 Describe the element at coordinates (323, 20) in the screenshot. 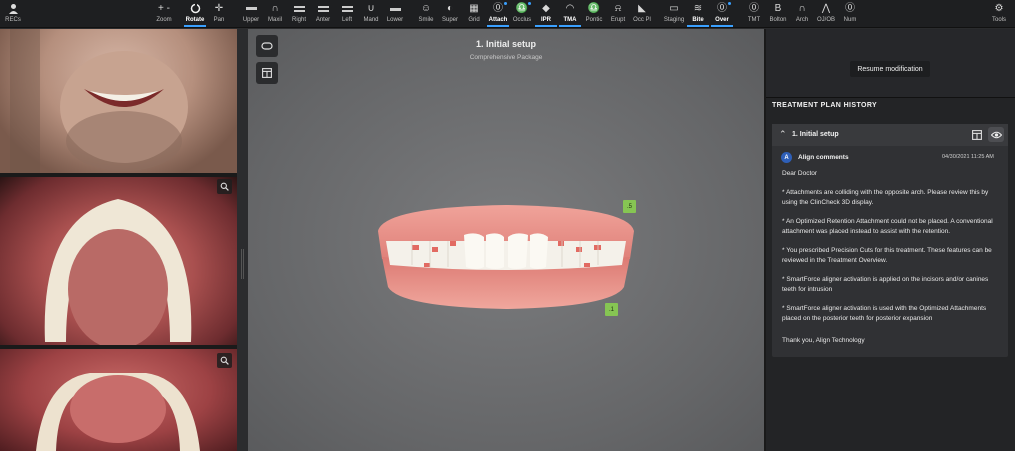

I see `toolbar-label: Anter` at that location.